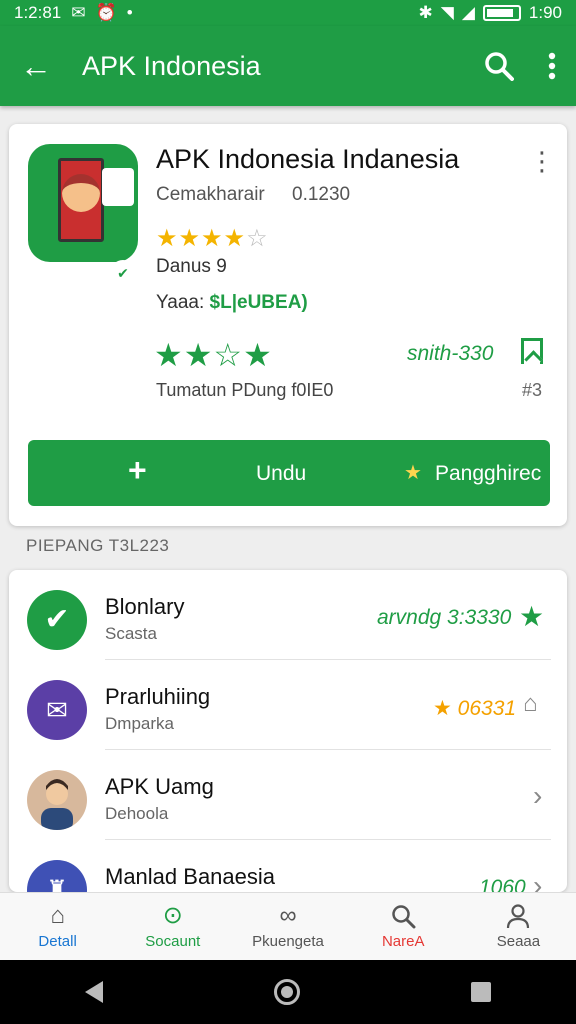  Describe the element at coordinates (98, 545) in the screenshot. I see `section-header: PIEPANG T3L223` at that location.